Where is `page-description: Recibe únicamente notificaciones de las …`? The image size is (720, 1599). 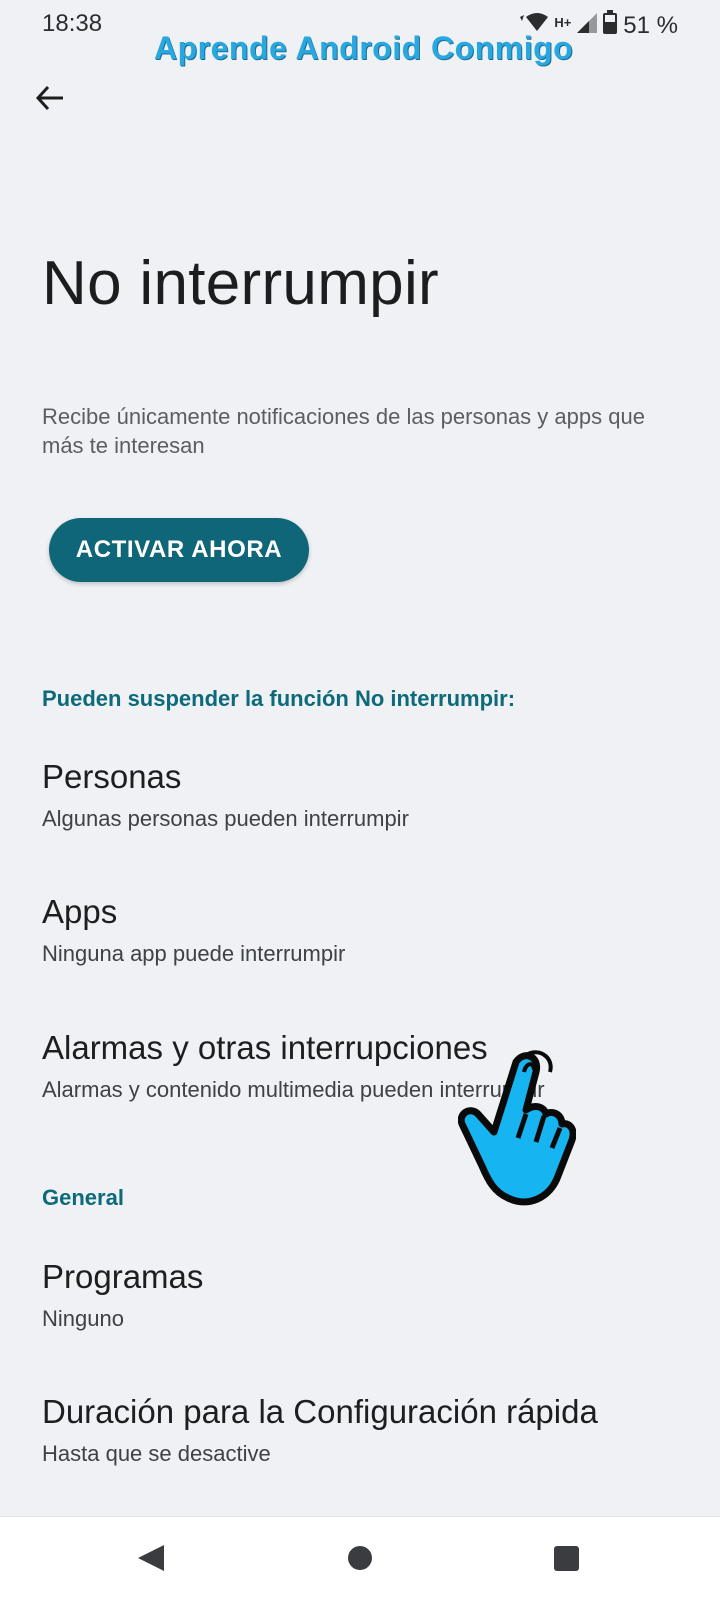 page-description: Recibe únicamente notificaciones de las … is located at coordinates (343, 431).